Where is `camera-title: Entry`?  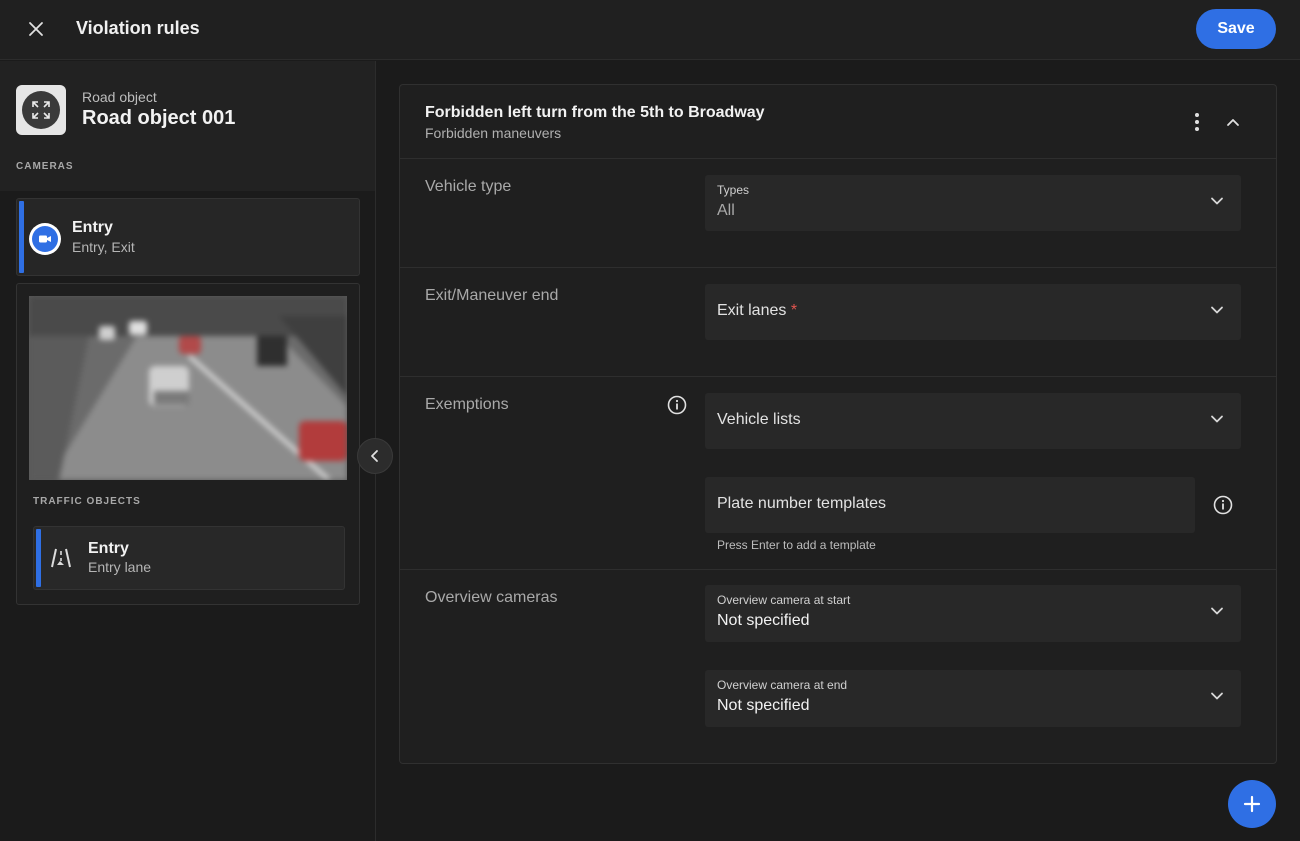 camera-title: Entry is located at coordinates (92, 227).